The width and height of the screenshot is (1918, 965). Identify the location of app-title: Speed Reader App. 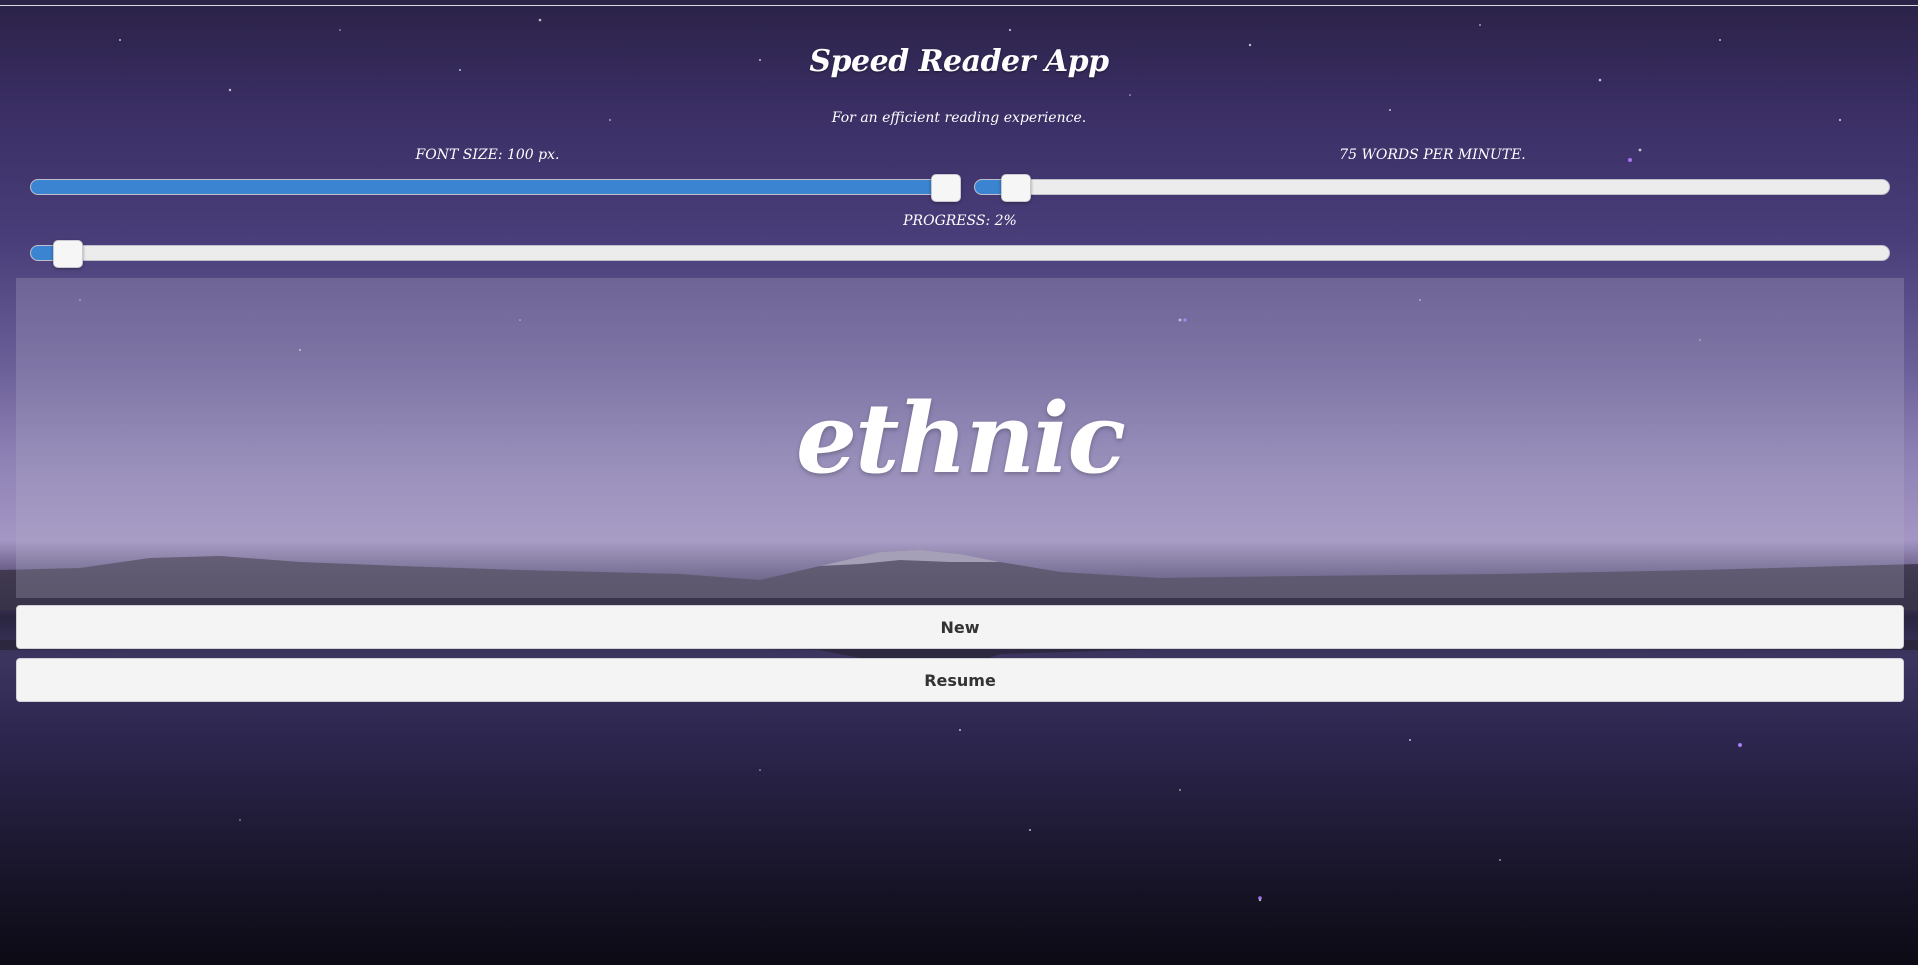
(959, 61).